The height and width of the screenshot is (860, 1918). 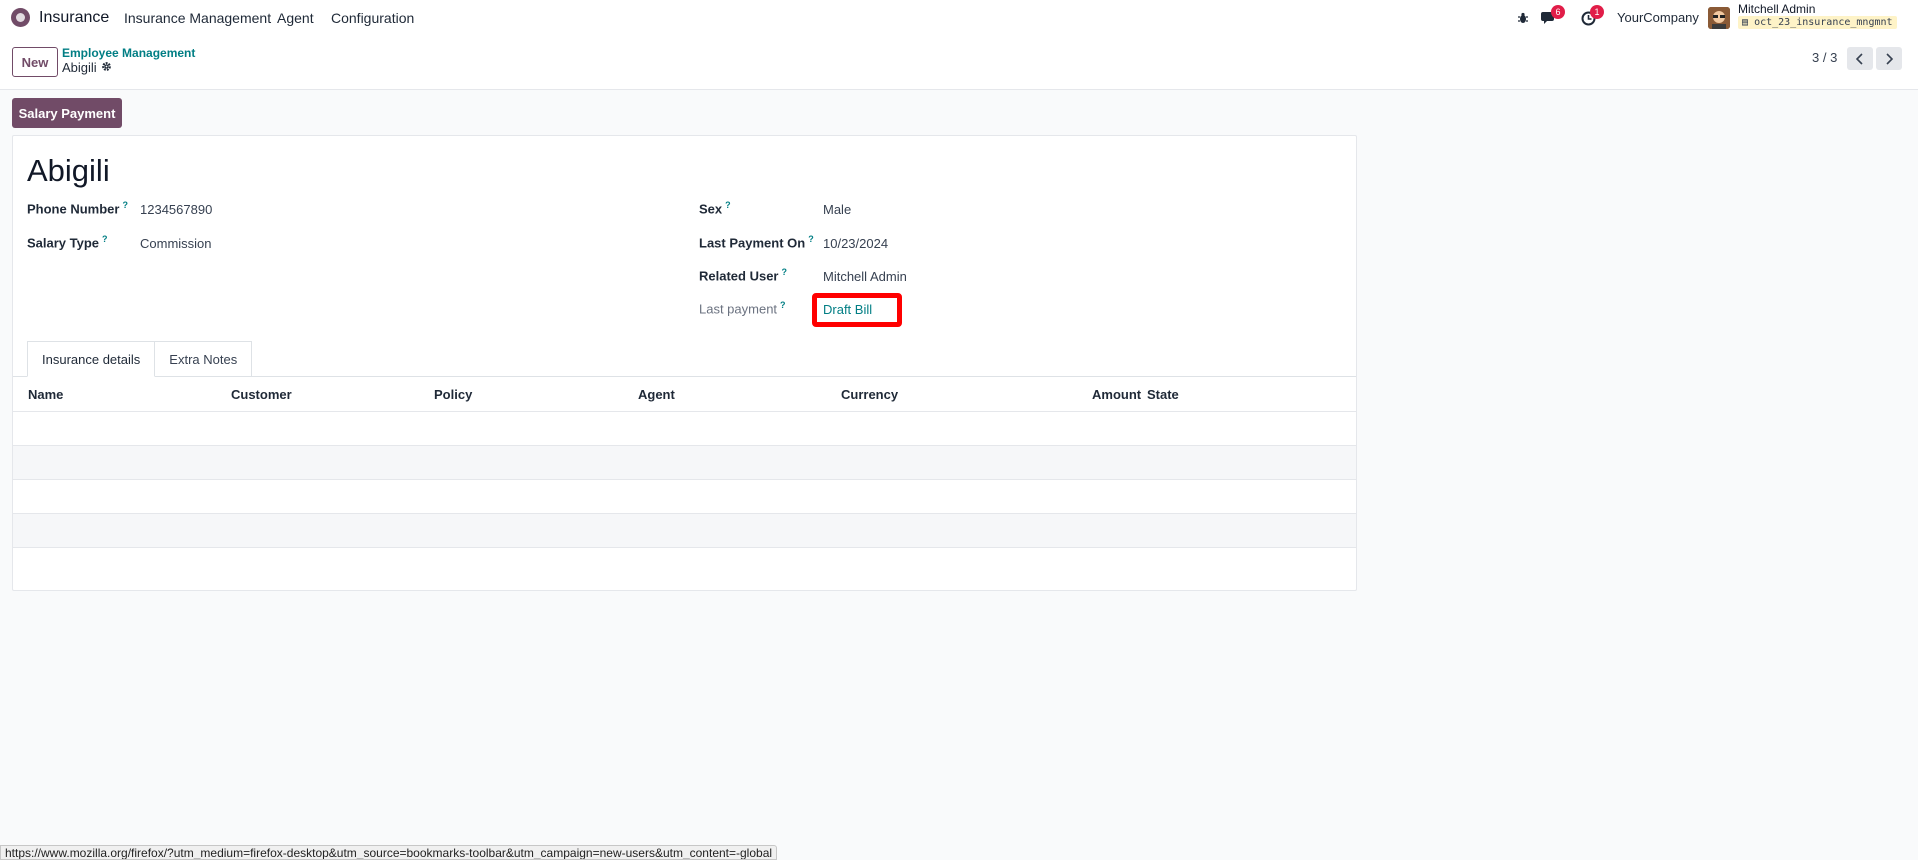 What do you see at coordinates (865, 276) in the screenshot?
I see `related-user-field: Mitchell Admin` at bounding box center [865, 276].